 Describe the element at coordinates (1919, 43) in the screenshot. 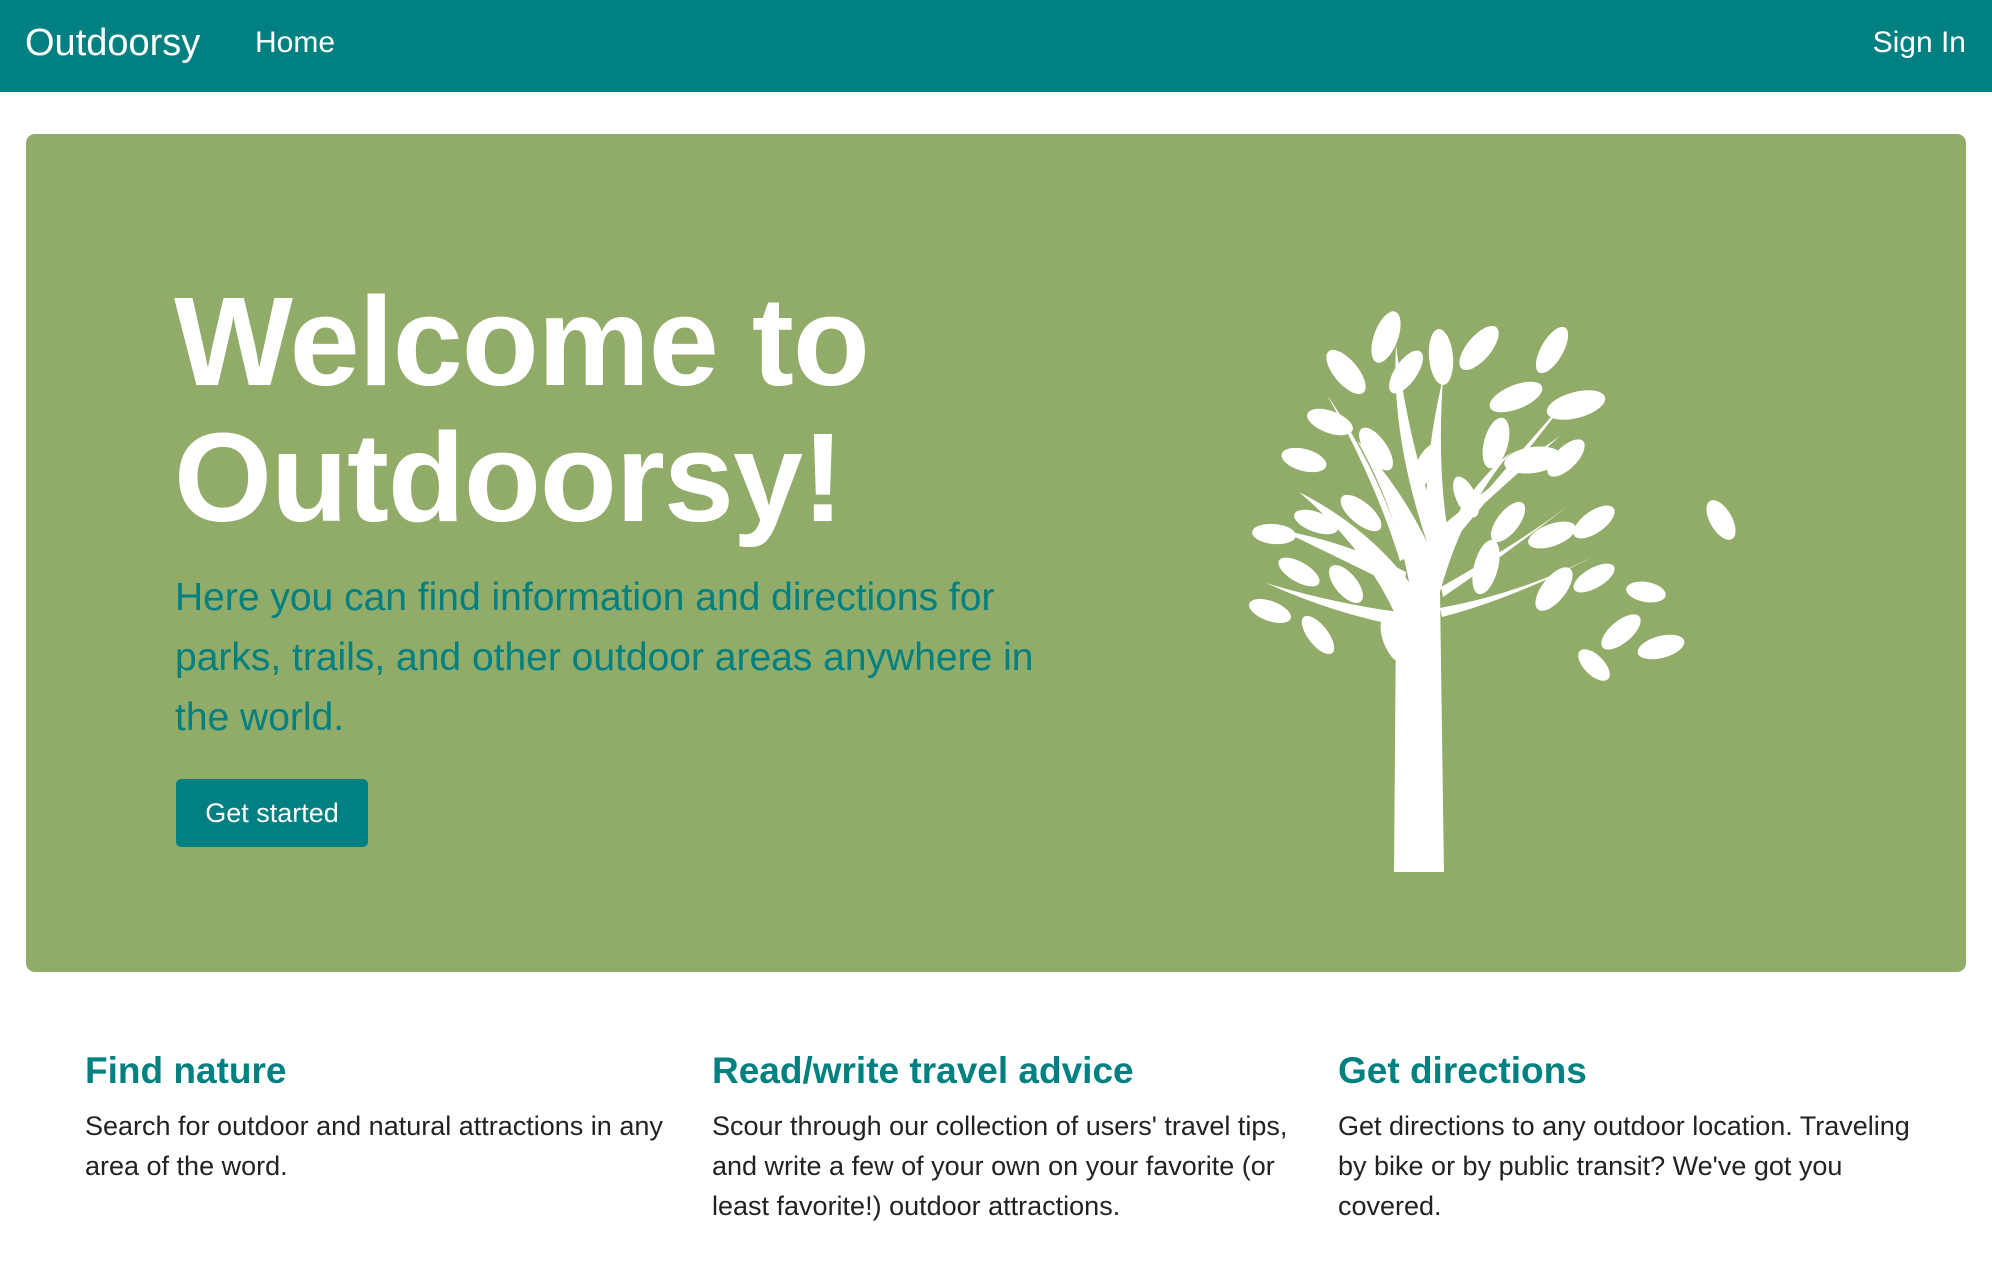

I see `sign-in-link: Sign In` at that location.